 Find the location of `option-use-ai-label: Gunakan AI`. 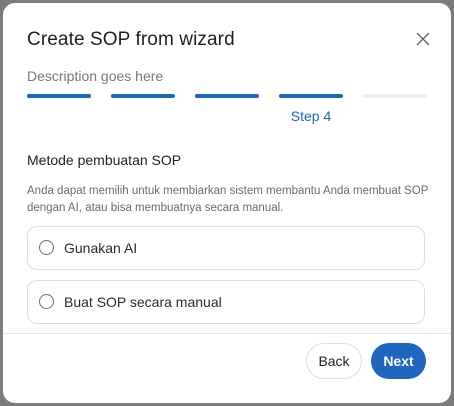

option-use-ai-label: Gunakan AI is located at coordinates (101, 248).